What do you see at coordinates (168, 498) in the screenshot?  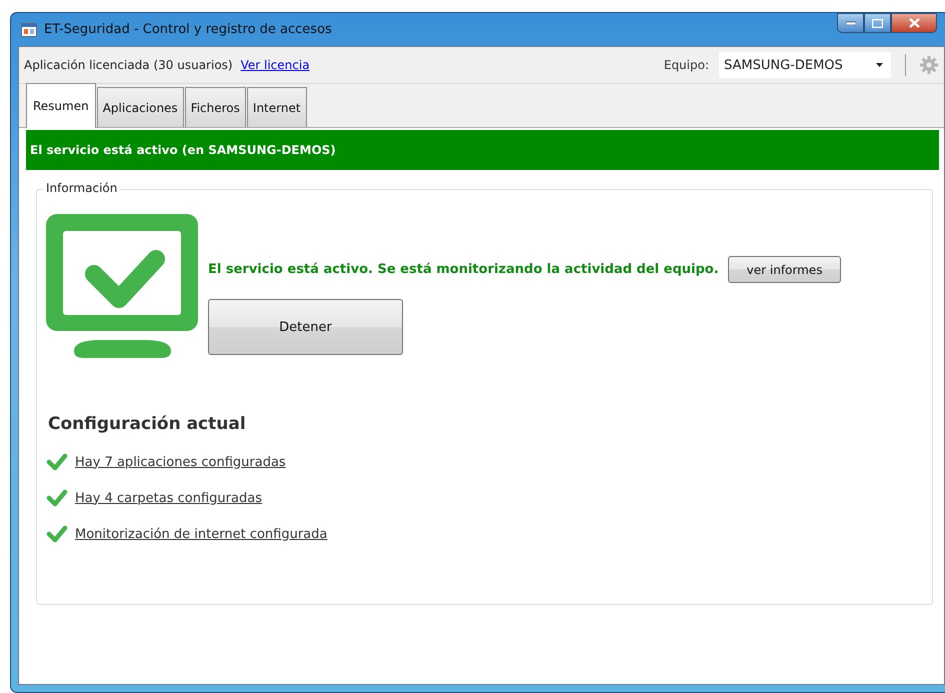 I see `config-link: Hay 4 carpetas configuradas` at bounding box center [168, 498].